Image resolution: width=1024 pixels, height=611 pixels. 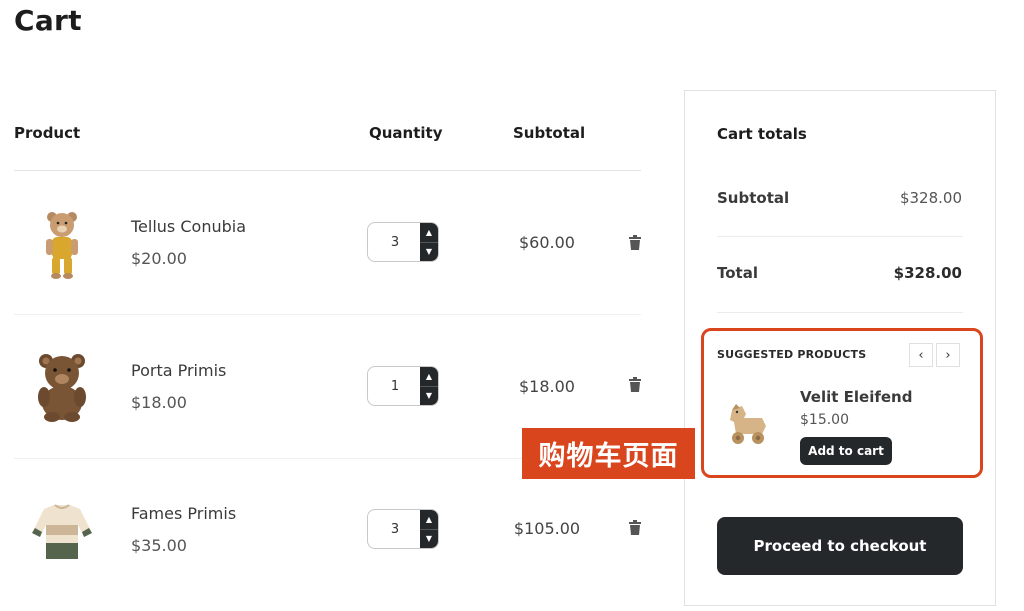 What do you see at coordinates (846, 451) in the screenshot?
I see `add-to-cart-button: Add to cart` at bounding box center [846, 451].